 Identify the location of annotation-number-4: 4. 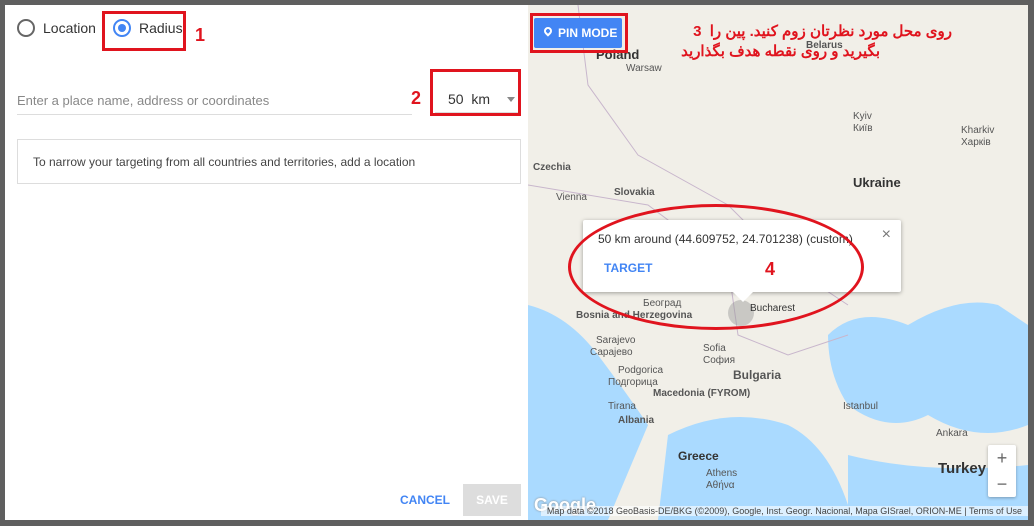
(770, 269).